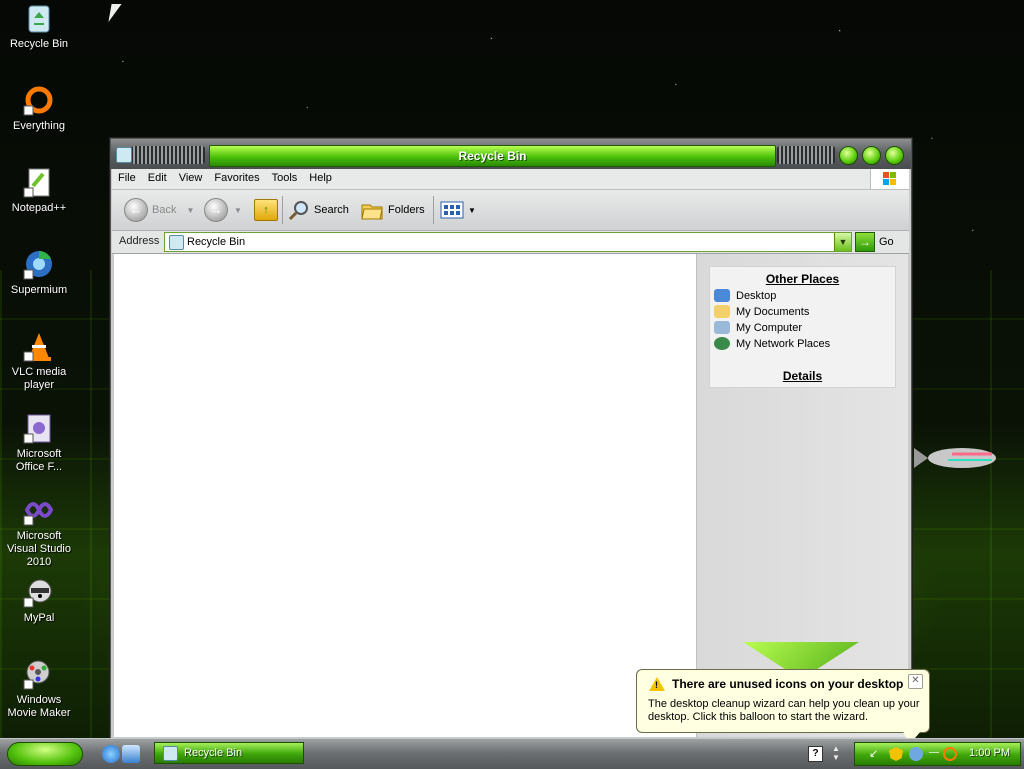 The image size is (1024, 769). Describe the element at coordinates (213, 753) in the screenshot. I see `taskbar-button-label: Recycle Bin` at that location.